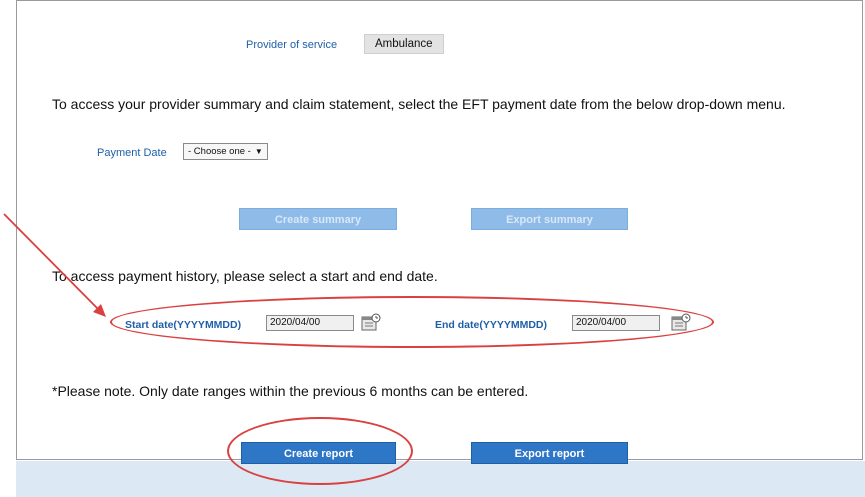 The height and width of the screenshot is (497, 865). What do you see at coordinates (54, 265) in the screenshot?
I see `annotation-arrow-icon` at bounding box center [54, 265].